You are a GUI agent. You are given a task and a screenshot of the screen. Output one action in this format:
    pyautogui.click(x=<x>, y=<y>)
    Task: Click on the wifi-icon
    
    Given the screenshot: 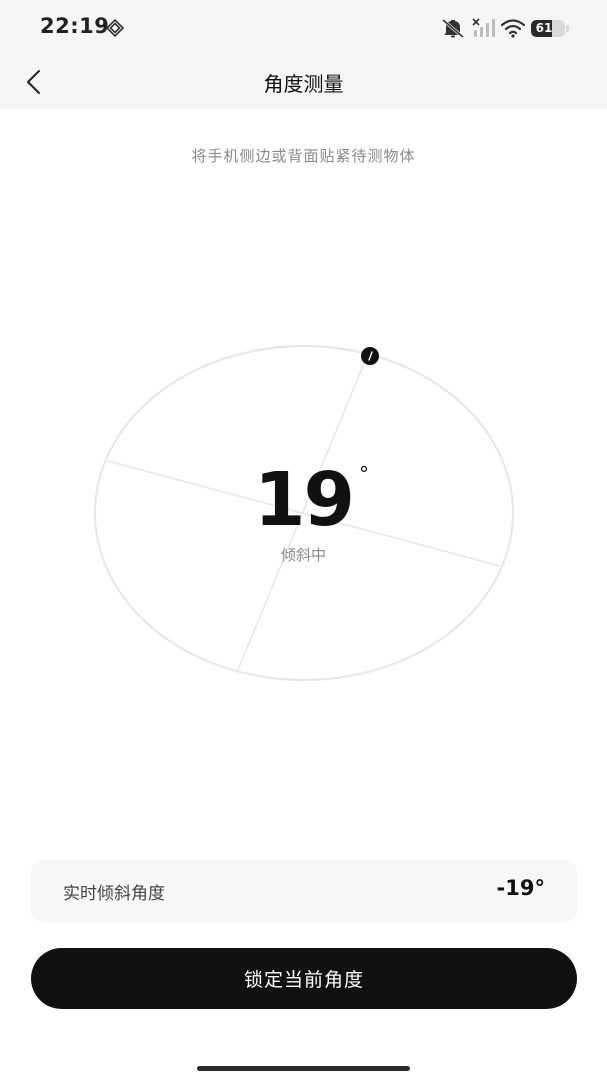 What is the action you would take?
    pyautogui.click(x=513, y=28)
    